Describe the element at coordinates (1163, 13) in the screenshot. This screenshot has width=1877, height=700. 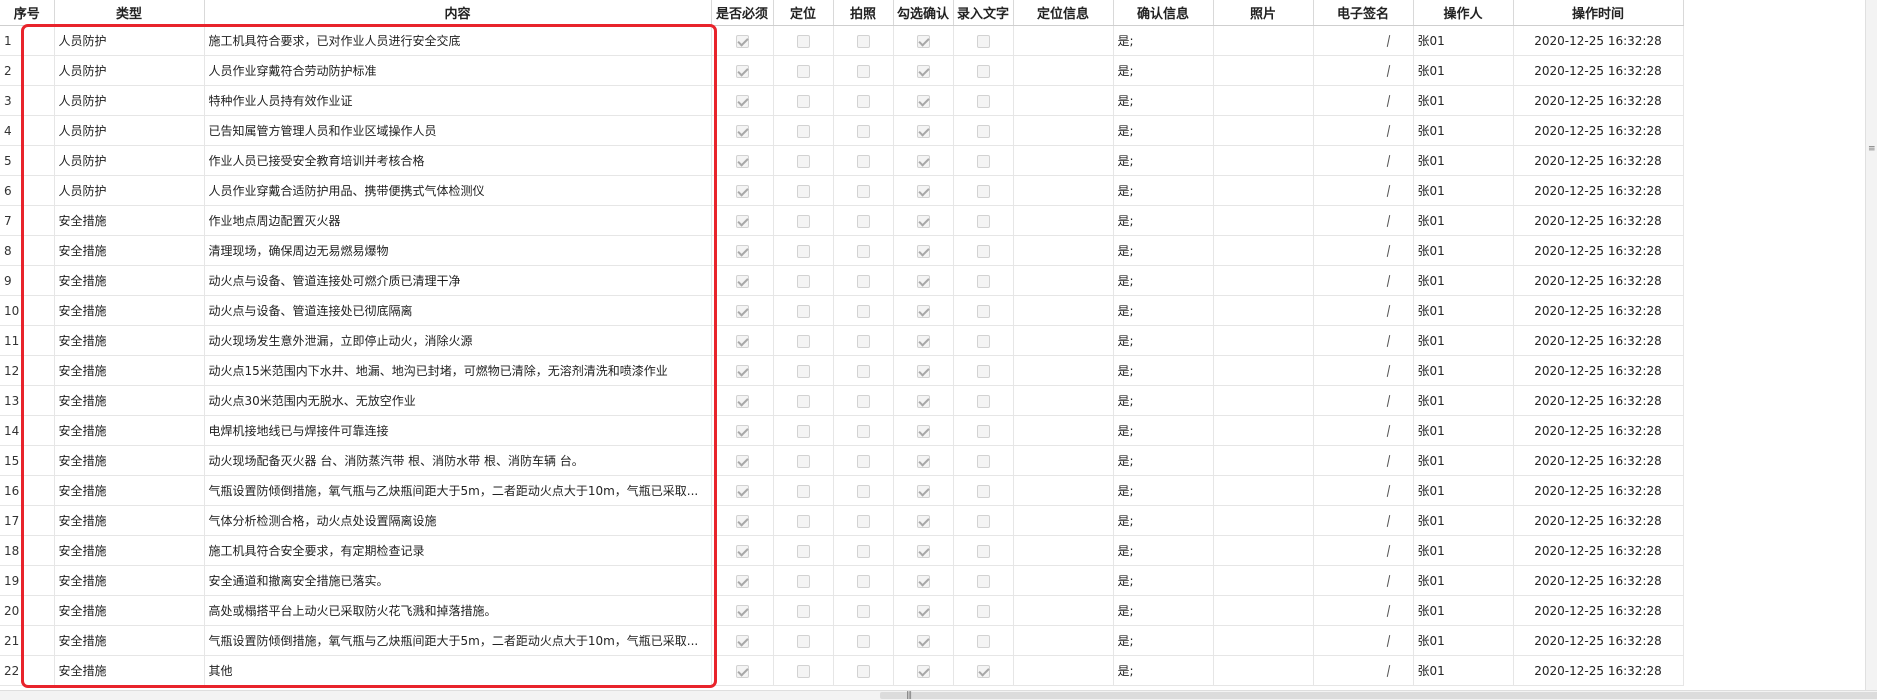
I see `column-header-confirm-info: 确认信息` at that location.